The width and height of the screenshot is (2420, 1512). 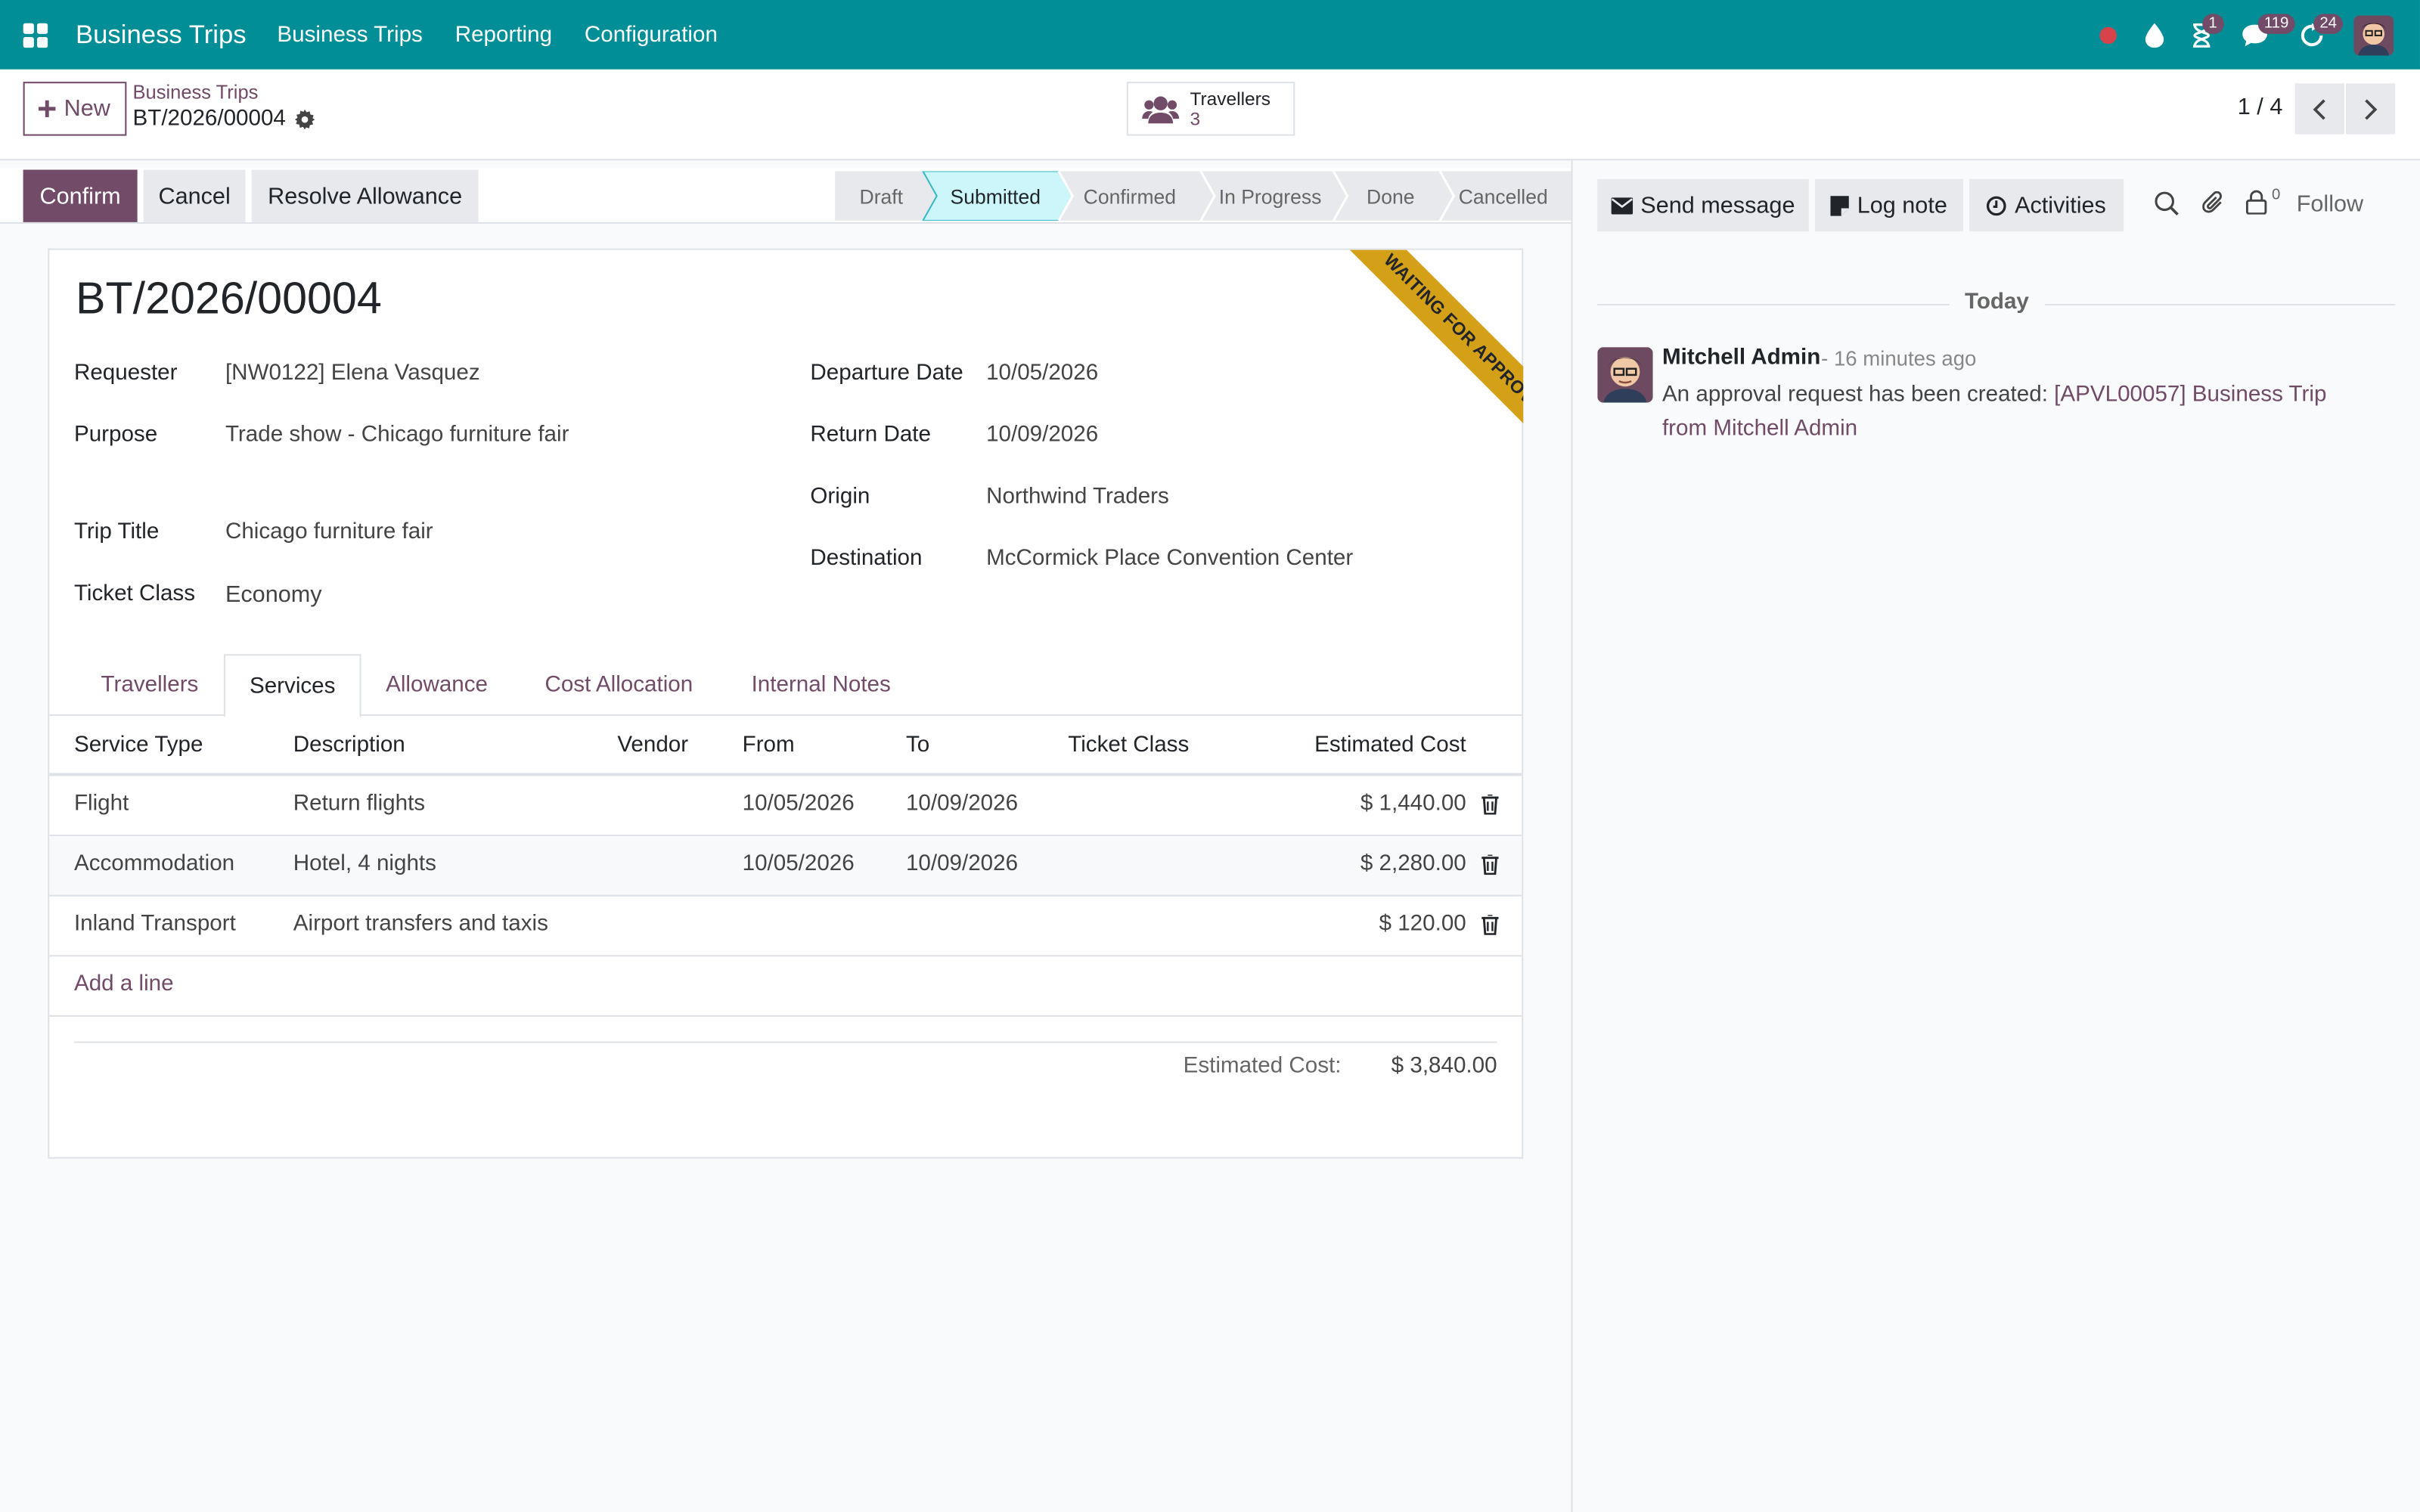 What do you see at coordinates (785, 986) in the screenshot?
I see `add-line-row: Add a line` at bounding box center [785, 986].